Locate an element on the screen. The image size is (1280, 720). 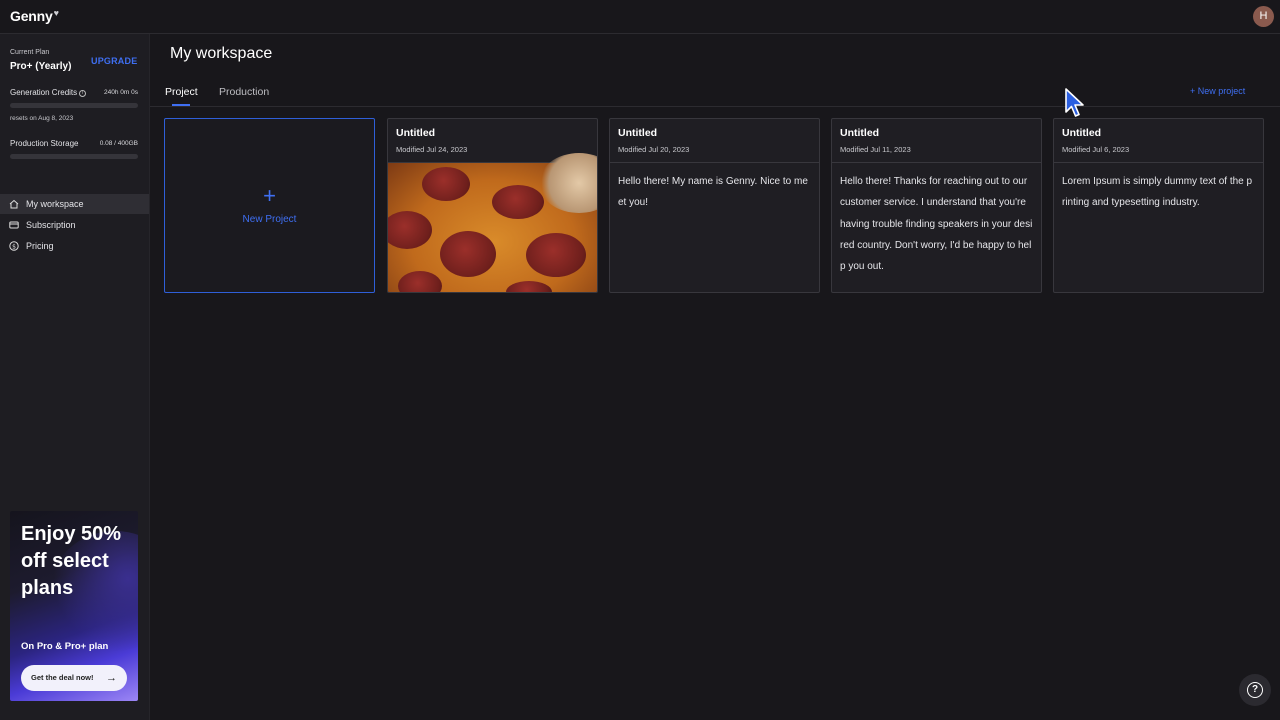
new-project-card-label: New Project is located at coordinates (269, 219).